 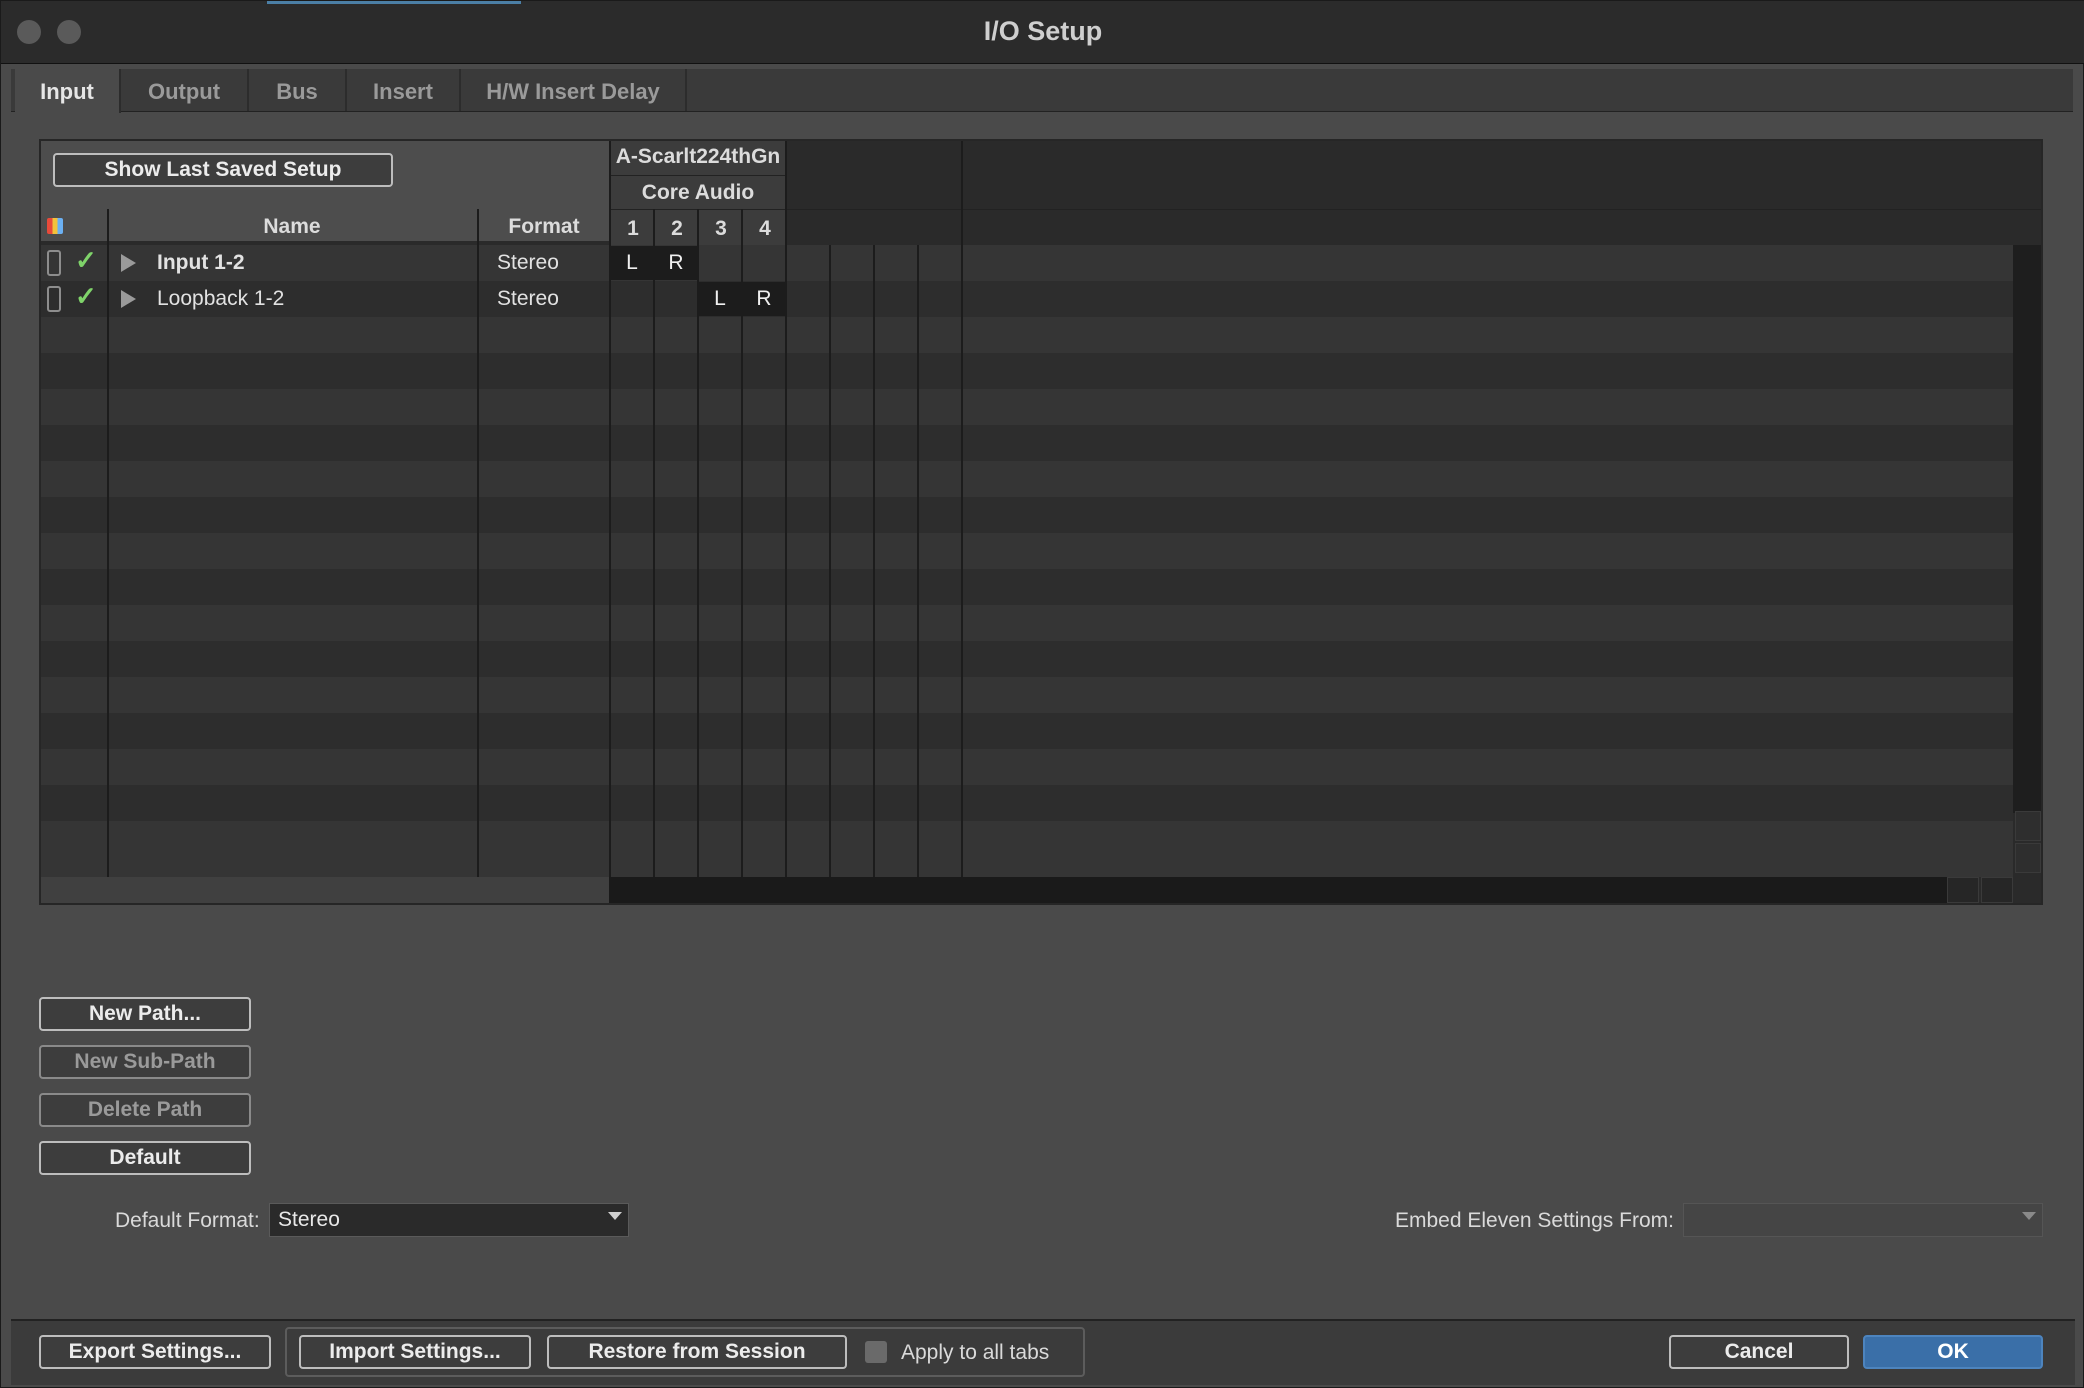 What do you see at coordinates (1863, 1220) in the screenshot?
I see `embed-settings-select` at bounding box center [1863, 1220].